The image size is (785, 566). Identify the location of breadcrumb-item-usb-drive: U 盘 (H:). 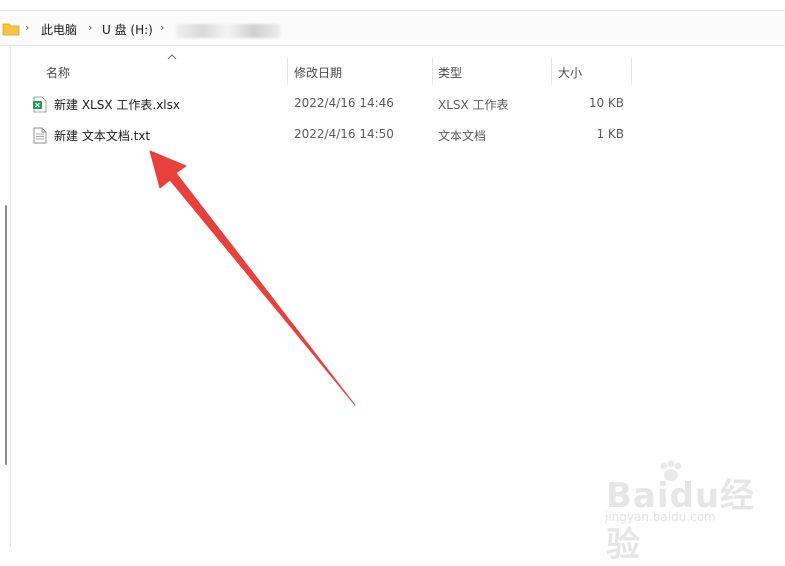
(127, 29).